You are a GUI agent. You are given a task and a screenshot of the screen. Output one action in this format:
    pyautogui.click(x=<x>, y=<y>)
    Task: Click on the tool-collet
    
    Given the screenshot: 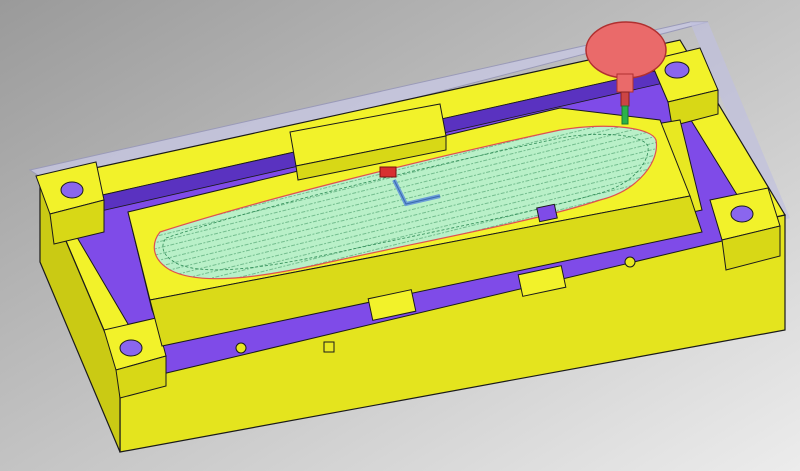 What is the action you would take?
    pyautogui.click(x=625, y=99)
    